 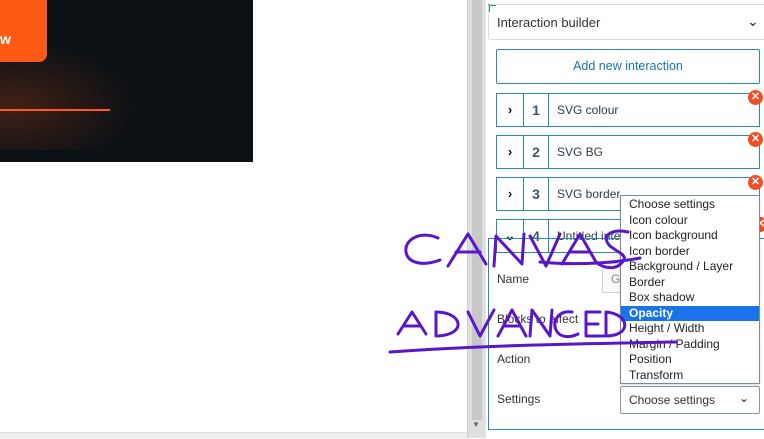 I want to click on settings-label: Settings, so click(x=519, y=399).